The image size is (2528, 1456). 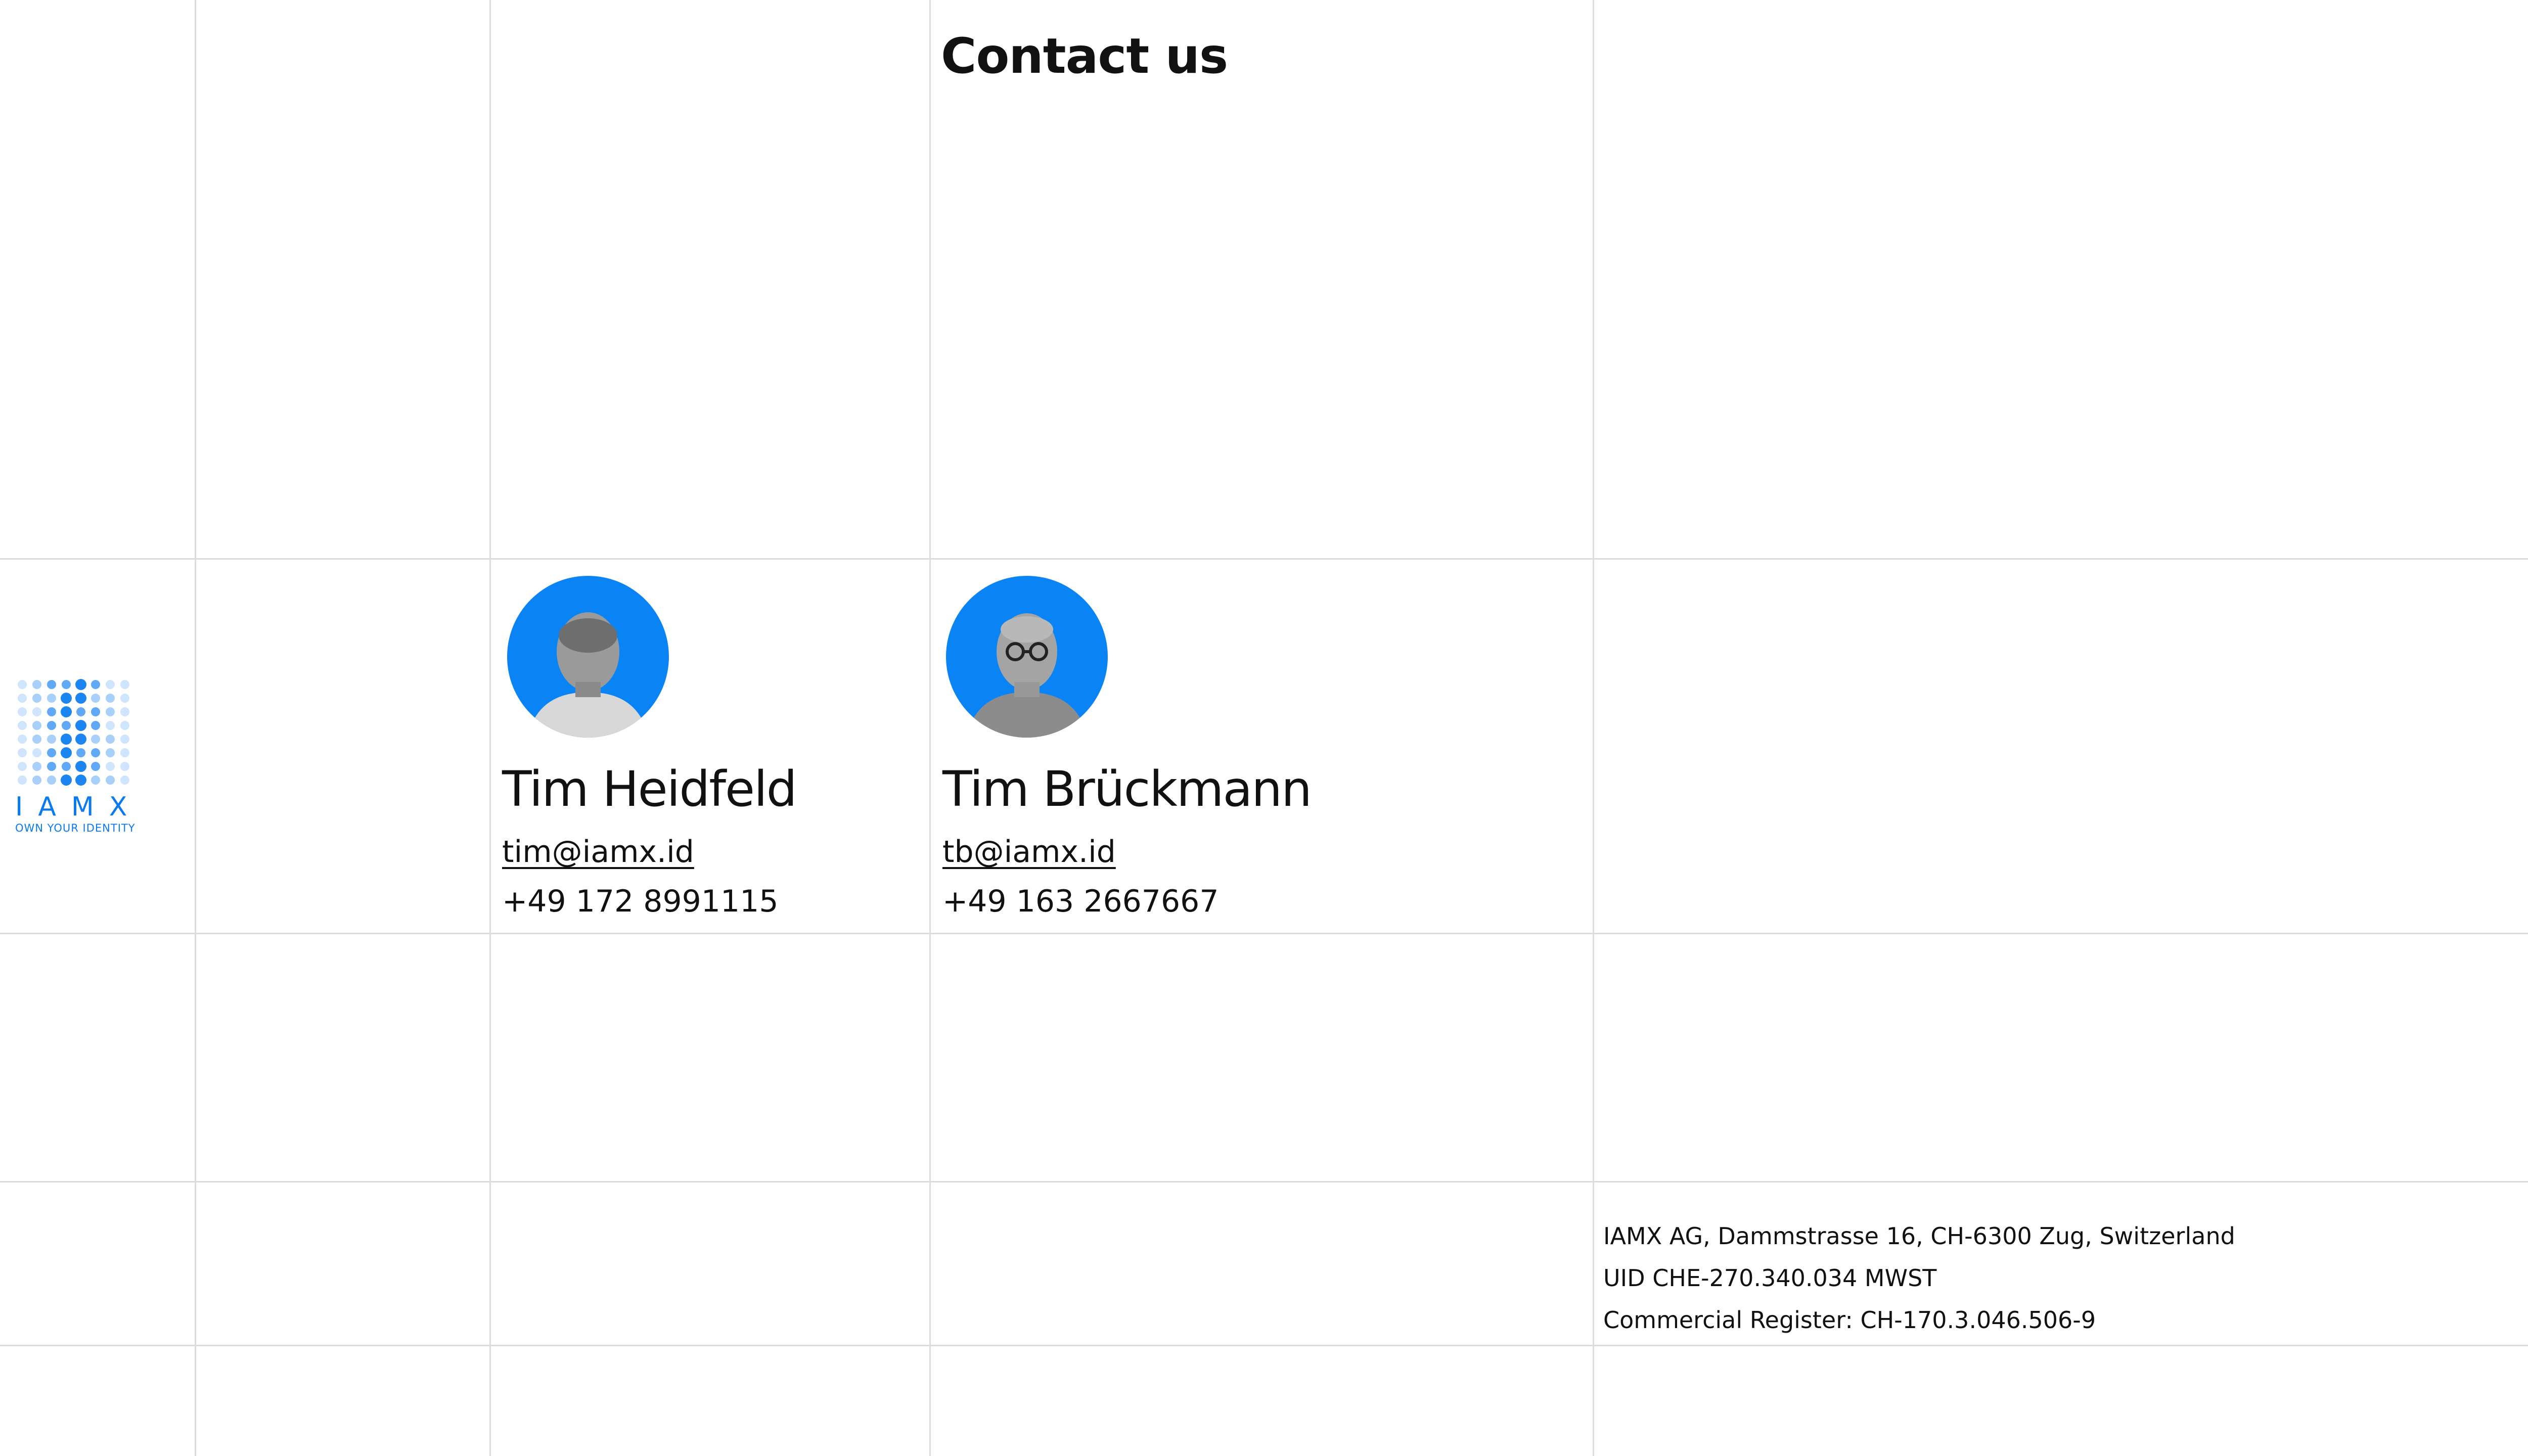 What do you see at coordinates (1770, 1278) in the screenshot?
I see `company-uid: UID CHE-270.340.034 MWST` at bounding box center [1770, 1278].